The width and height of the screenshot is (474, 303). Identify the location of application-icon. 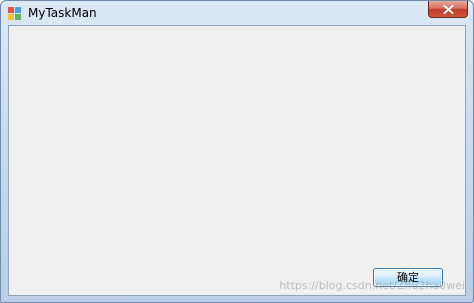
(15, 13).